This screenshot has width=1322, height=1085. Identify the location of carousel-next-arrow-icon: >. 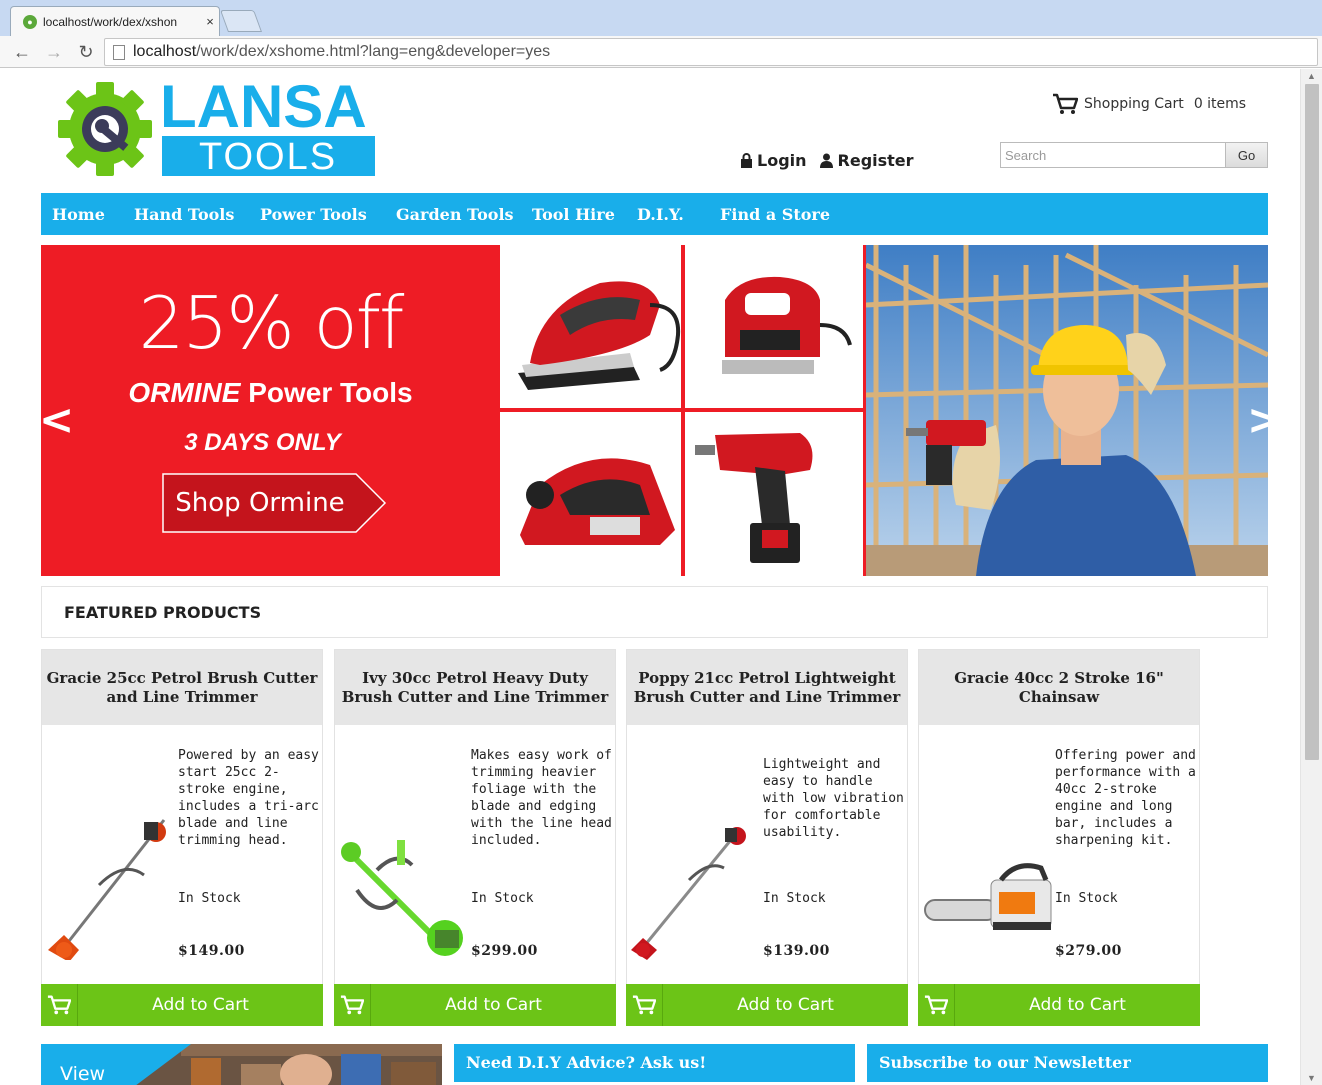
(1257, 419).